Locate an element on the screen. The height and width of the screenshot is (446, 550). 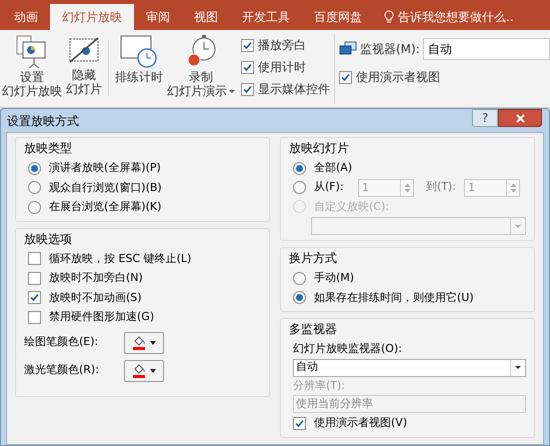
monitors-icon is located at coordinates (348, 49).